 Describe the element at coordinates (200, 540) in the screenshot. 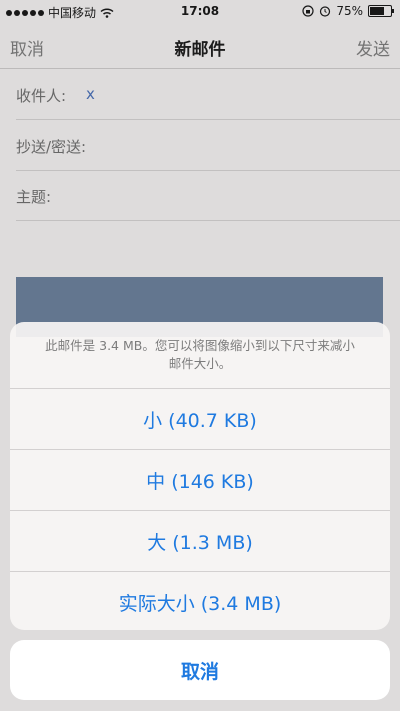

I see `size-option-large: 大 (1.3 MB)` at that location.